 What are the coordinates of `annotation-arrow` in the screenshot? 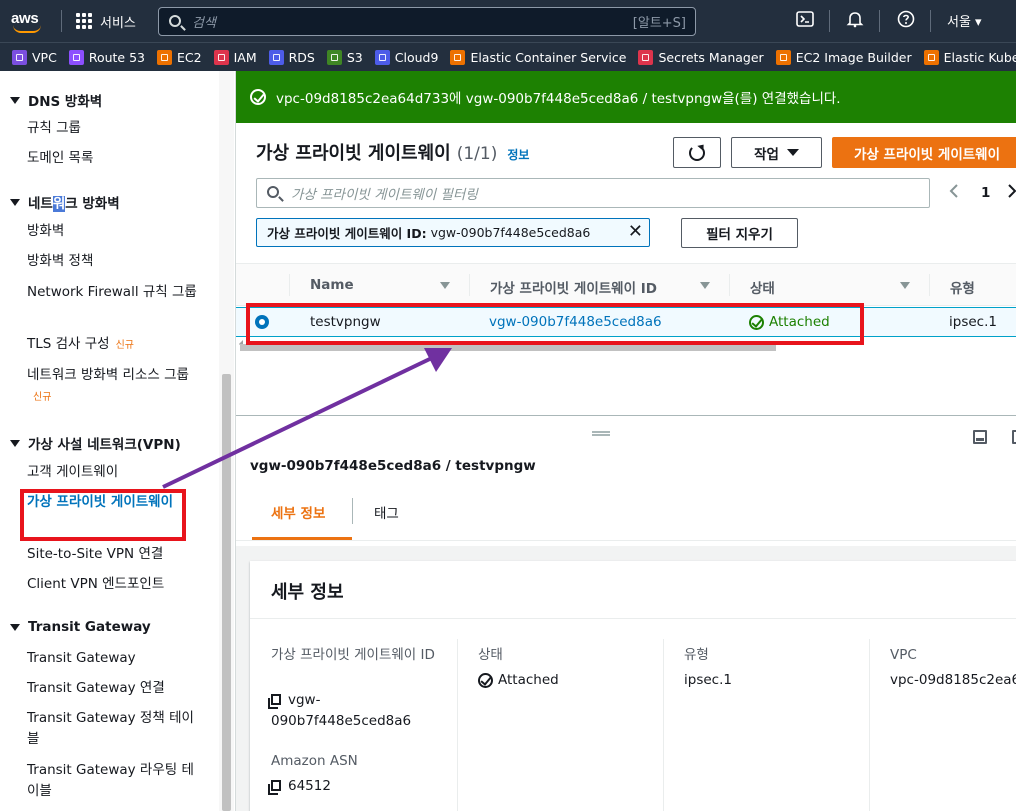 It's located at (307, 418).